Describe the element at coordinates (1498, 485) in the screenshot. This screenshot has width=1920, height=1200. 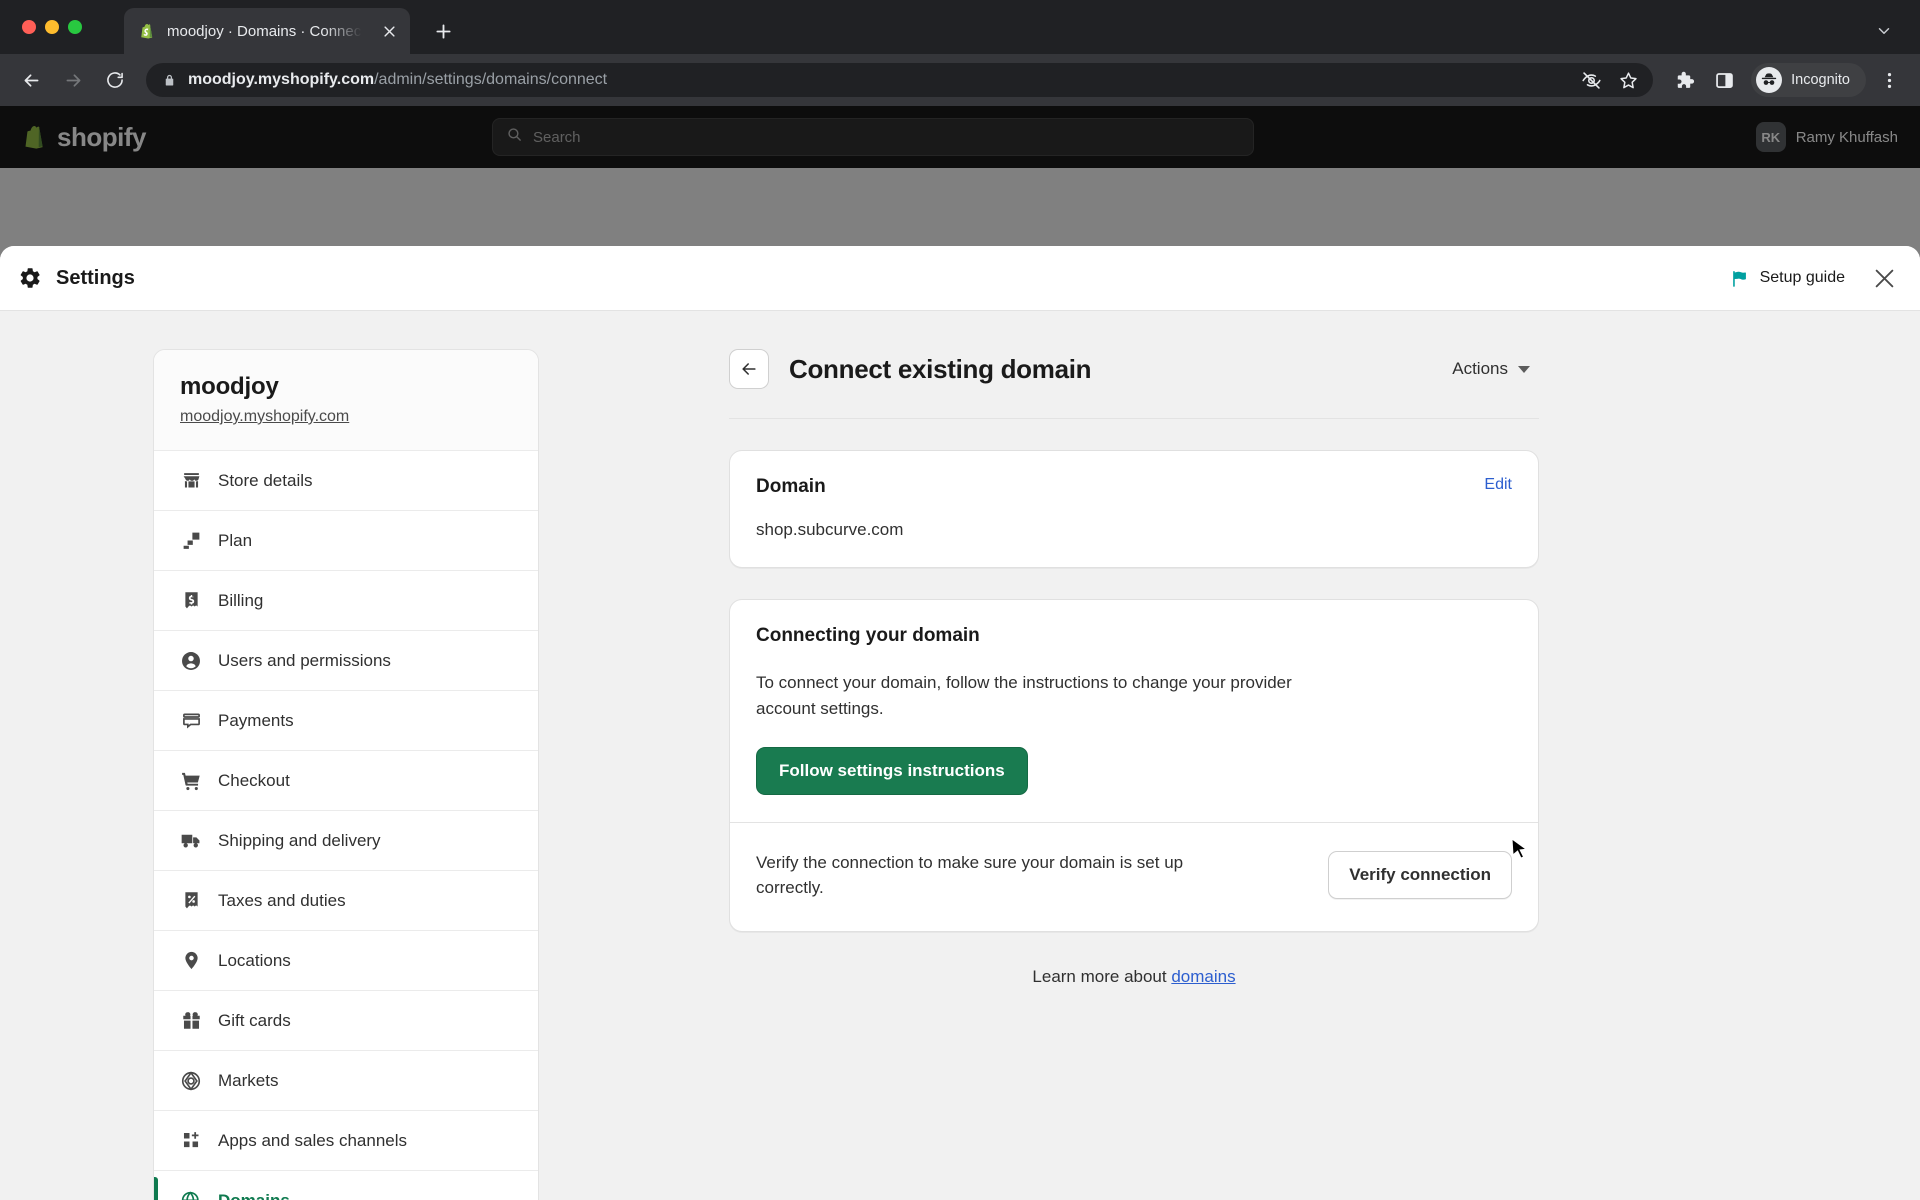
I see `edit-domain-link: Edit` at that location.